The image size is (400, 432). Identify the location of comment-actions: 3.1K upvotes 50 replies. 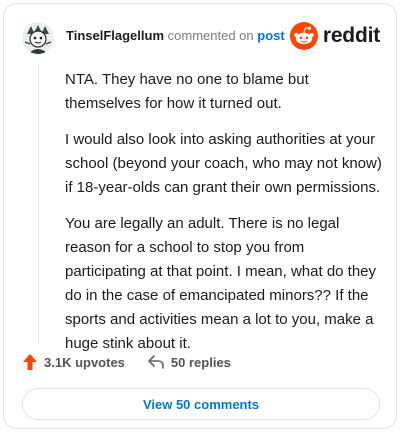
(126, 362).